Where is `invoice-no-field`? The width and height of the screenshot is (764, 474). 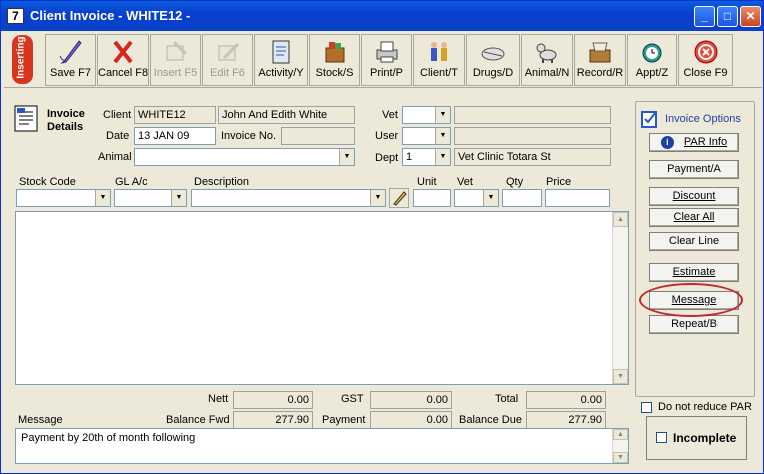
invoice-no-field is located at coordinates (318, 136).